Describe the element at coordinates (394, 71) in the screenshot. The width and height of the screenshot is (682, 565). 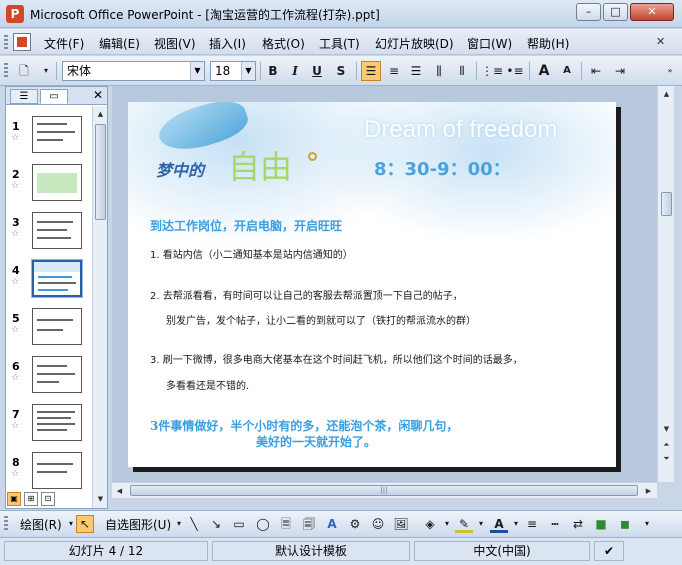
I see `align-center-icon: ≡` at that location.